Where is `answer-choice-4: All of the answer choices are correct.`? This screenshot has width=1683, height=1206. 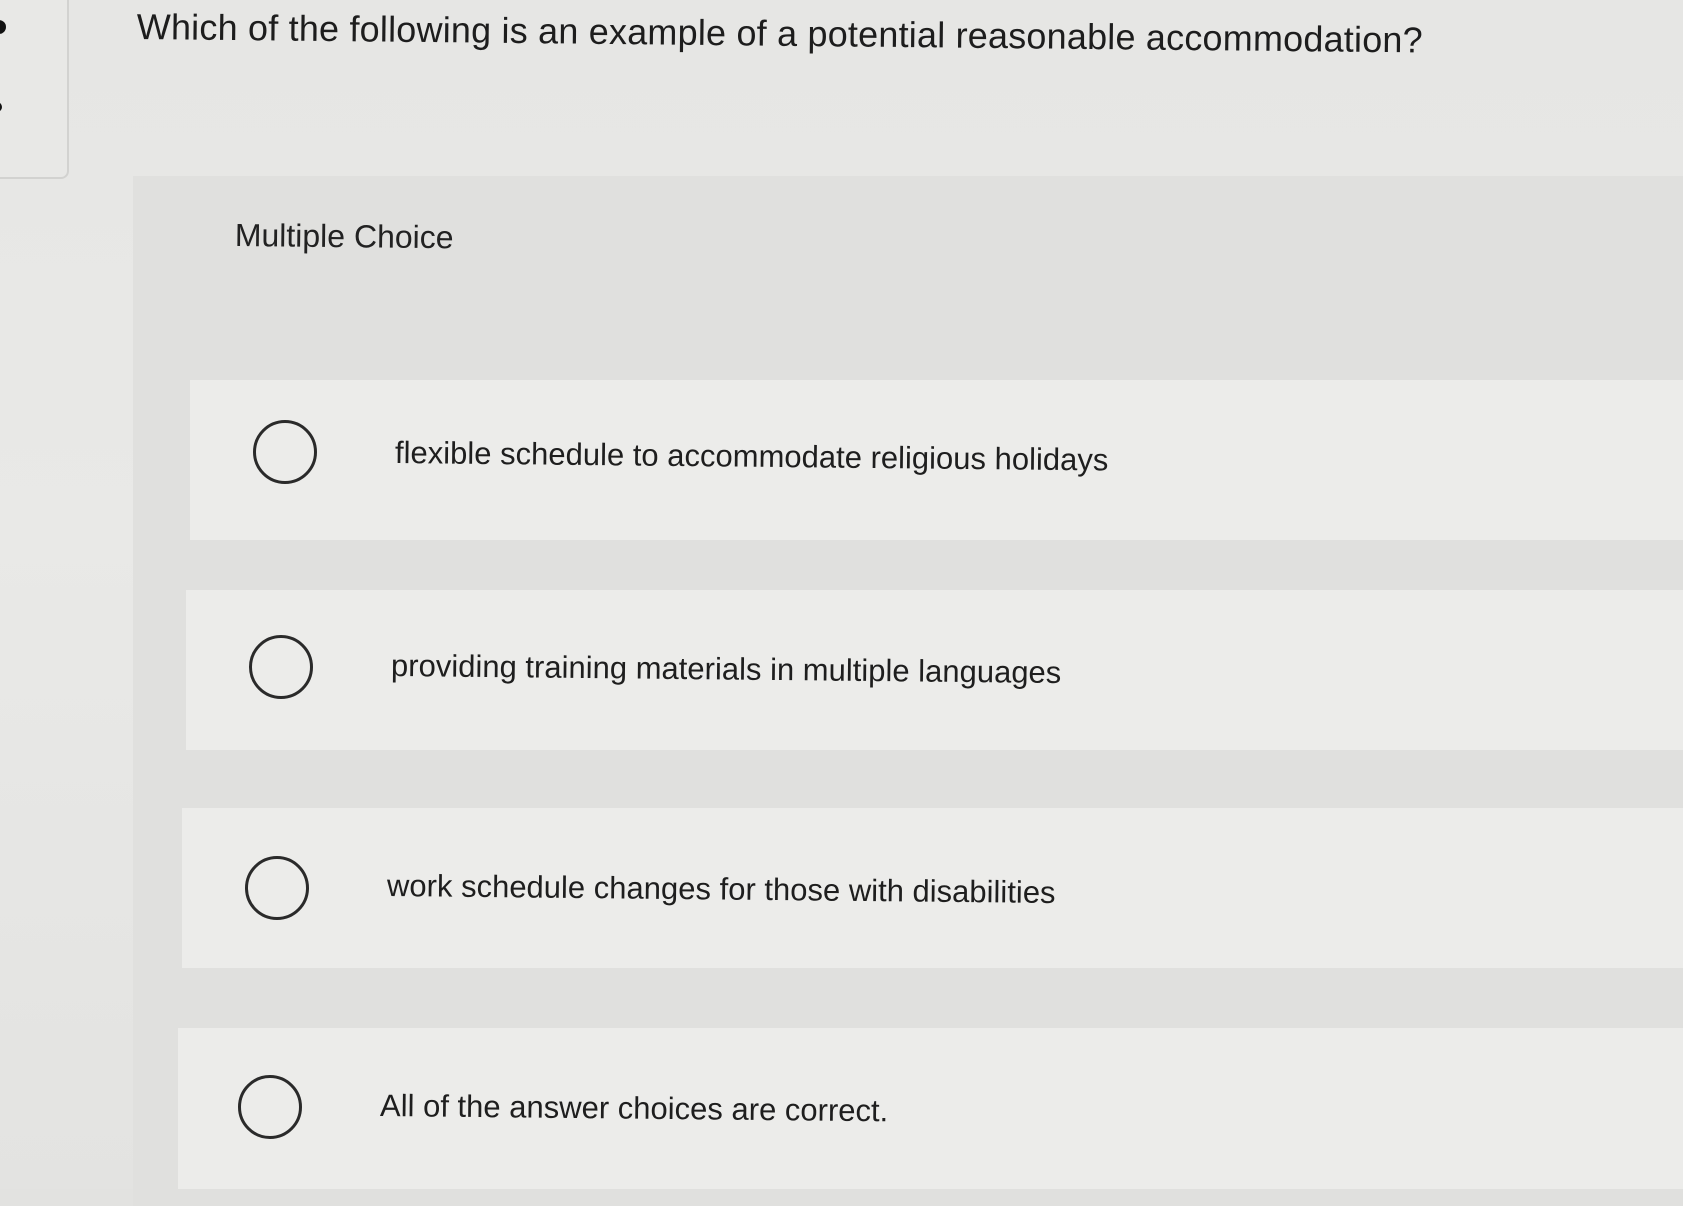
answer-choice-4: All of the answer choices are correct. is located at coordinates (930, 1108).